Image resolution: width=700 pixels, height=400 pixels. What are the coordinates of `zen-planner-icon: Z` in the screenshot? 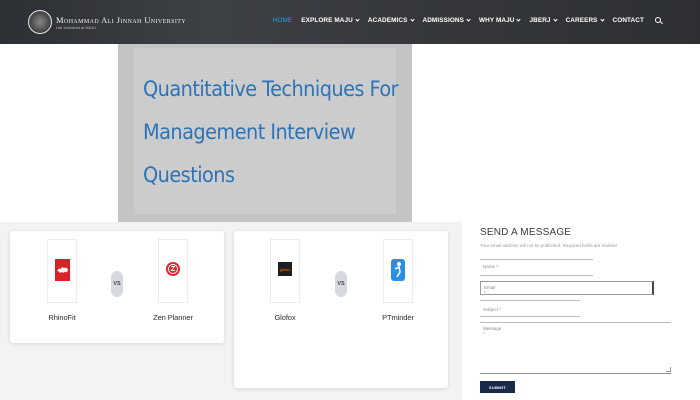 It's located at (173, 269).